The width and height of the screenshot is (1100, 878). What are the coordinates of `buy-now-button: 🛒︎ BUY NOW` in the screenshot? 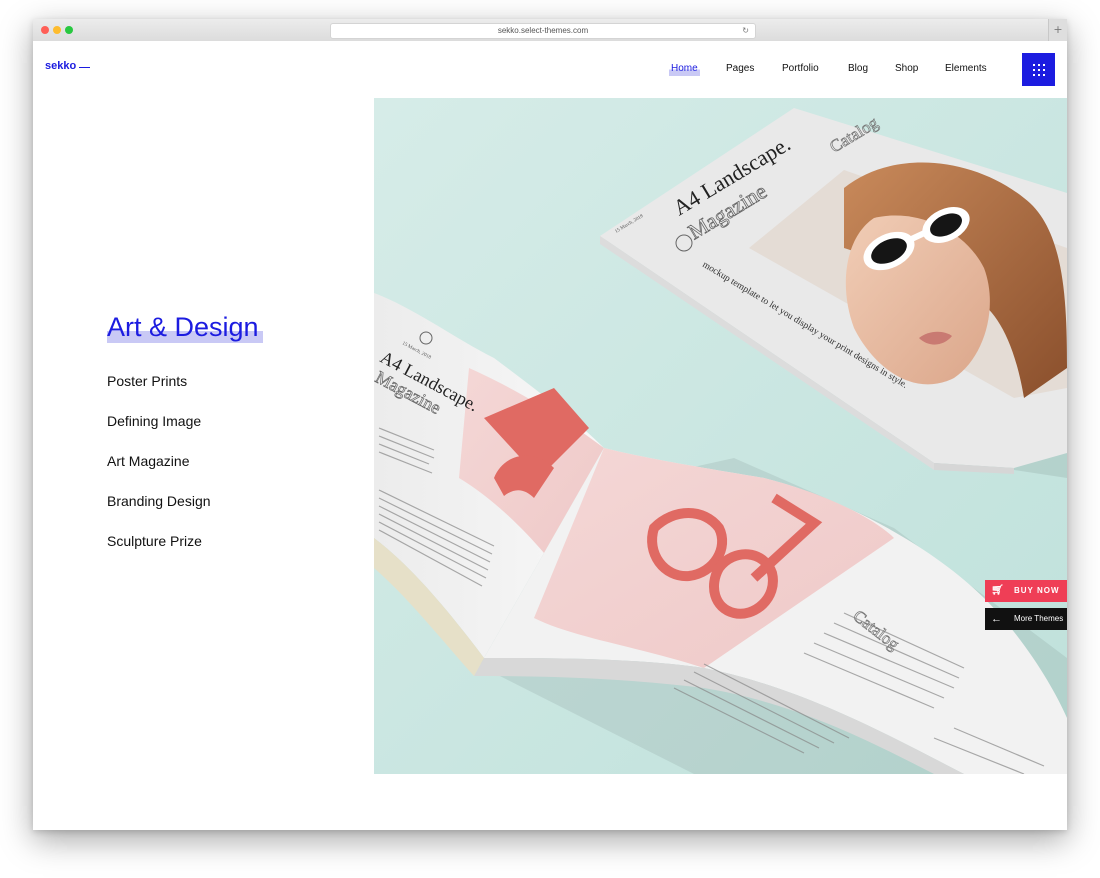 It's located at (1026, 591).